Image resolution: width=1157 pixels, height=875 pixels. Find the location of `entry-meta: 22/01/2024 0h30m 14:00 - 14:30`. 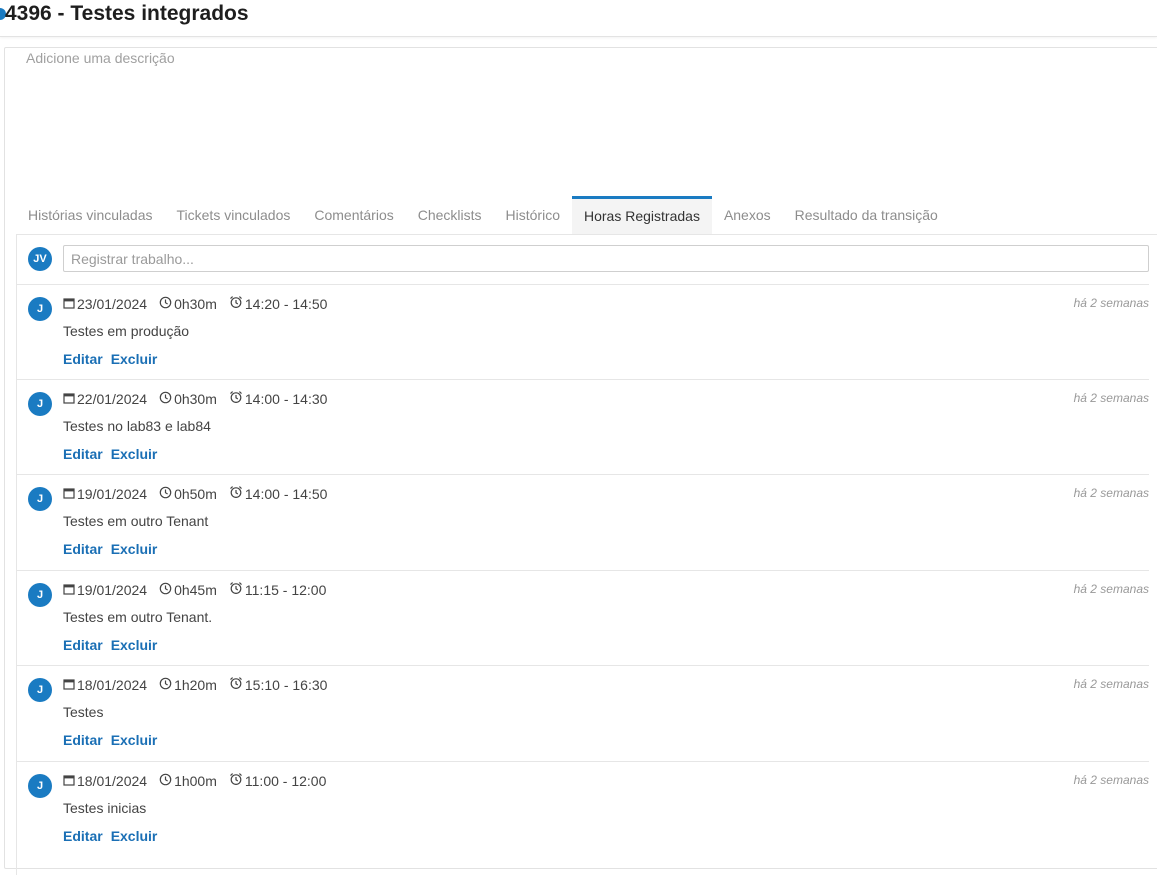

entry-meta: 22/01/2024 0h30m 14:00 - 14:30 is located at coordinates (195, 398).